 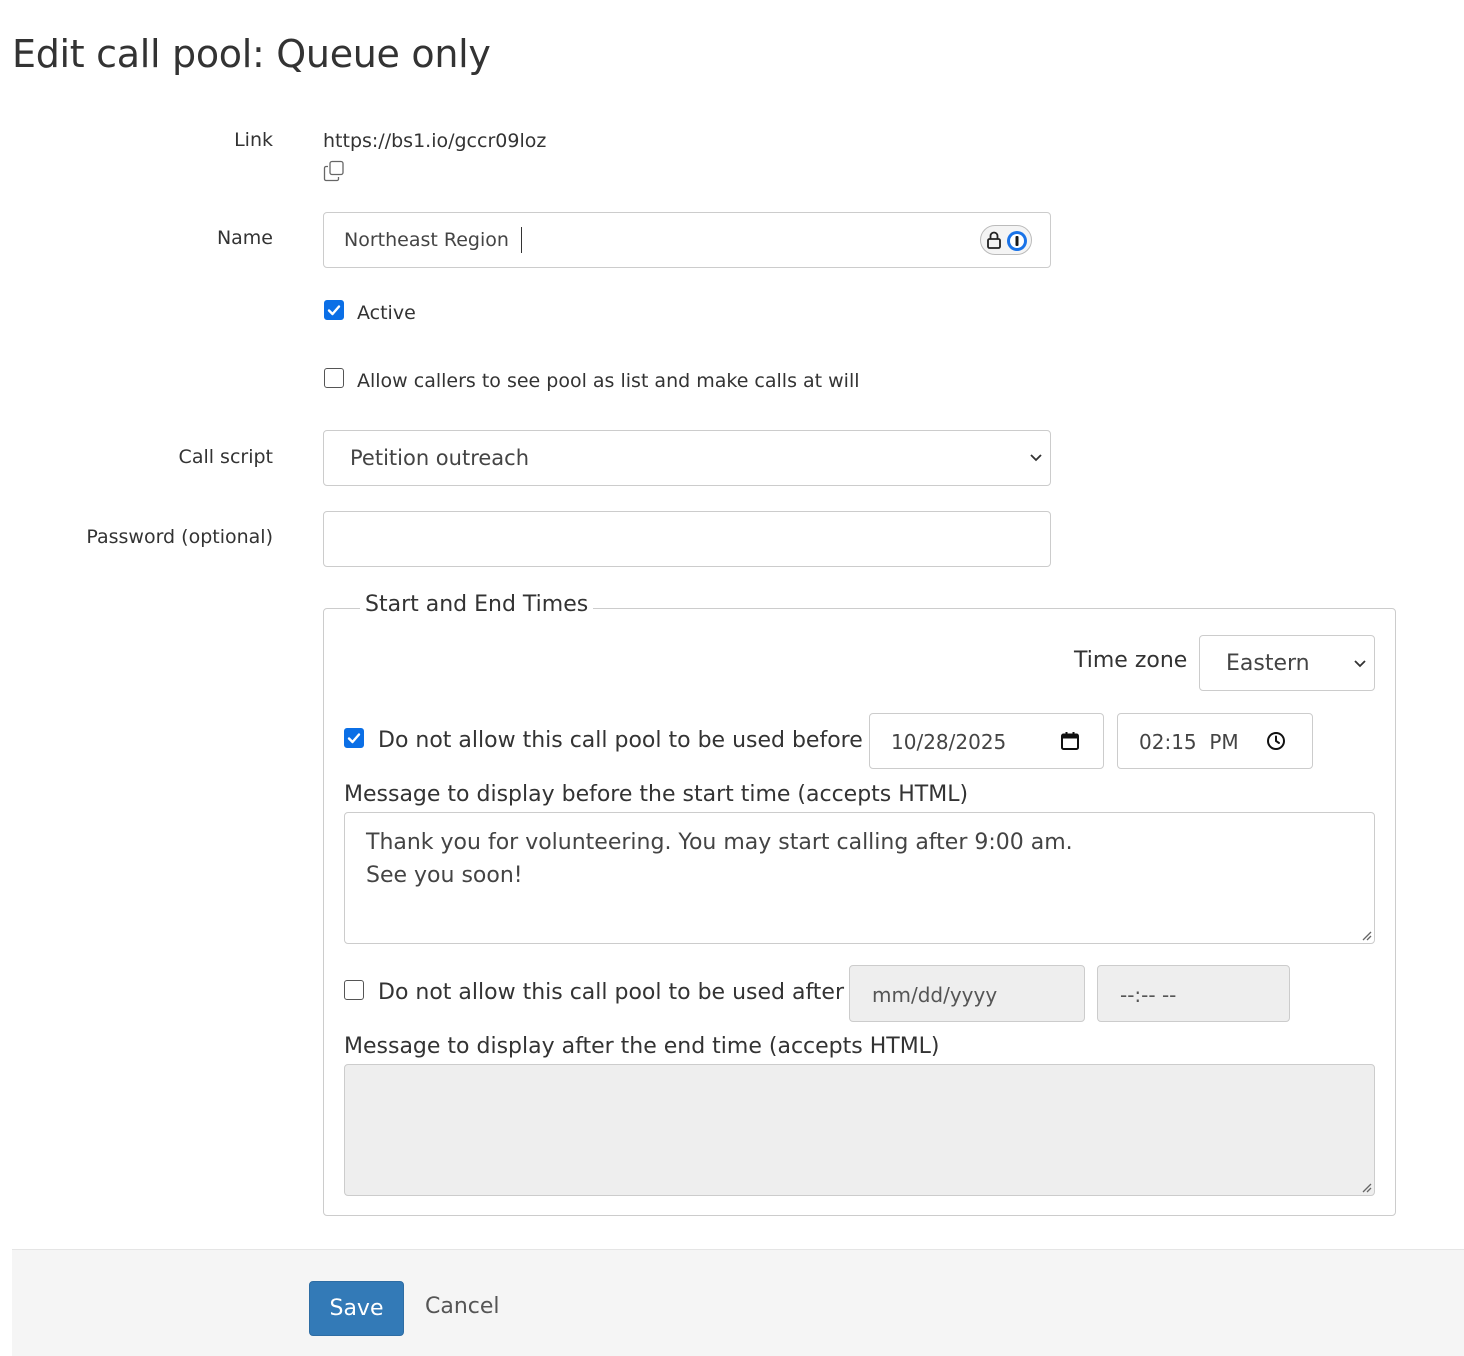 I want to click on end-time-placeholder: --:-- --, so click(x=1148, y=995).